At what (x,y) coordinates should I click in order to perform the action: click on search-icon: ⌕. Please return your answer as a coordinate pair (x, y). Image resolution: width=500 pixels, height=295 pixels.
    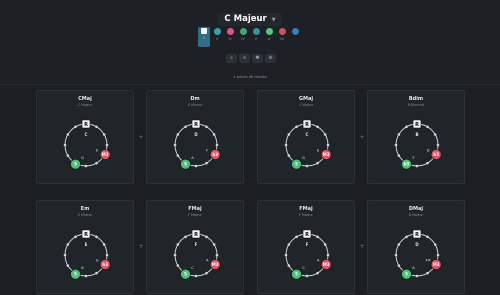
    Looking at the image, I should click on (231, 58).